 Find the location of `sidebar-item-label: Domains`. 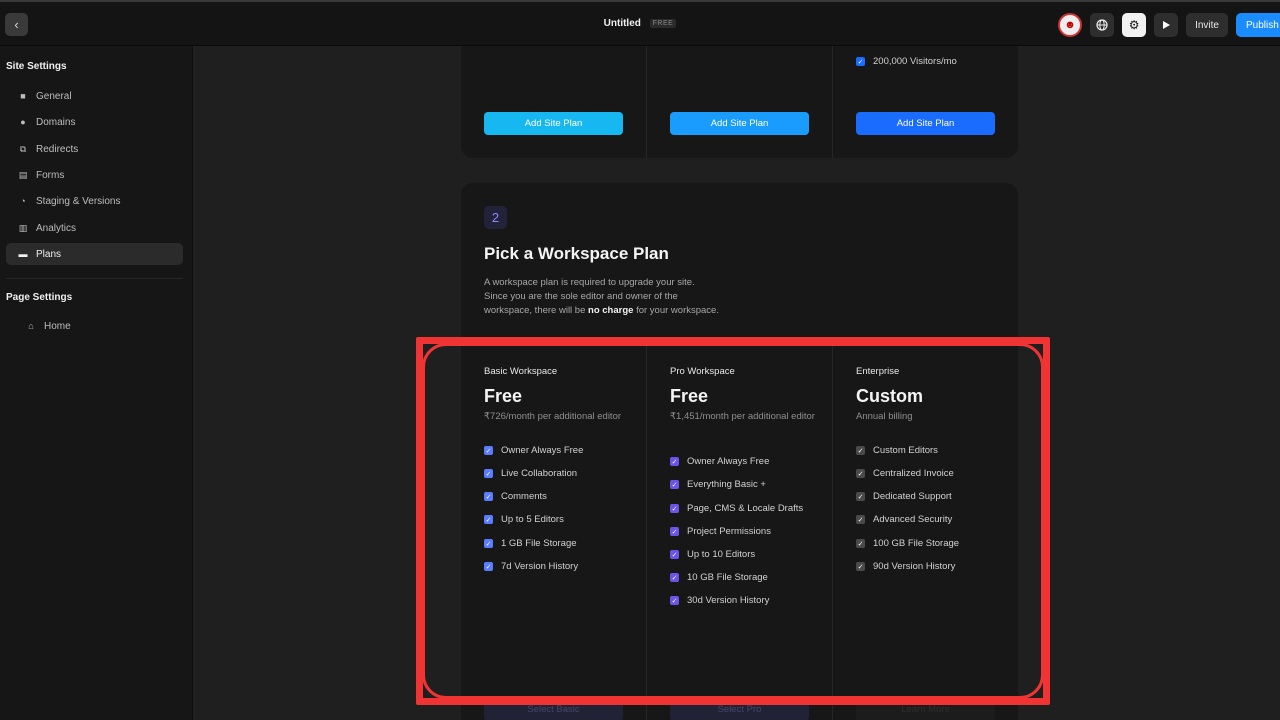

sidebar-item-label: Domains is located at coordinates (56, 122).